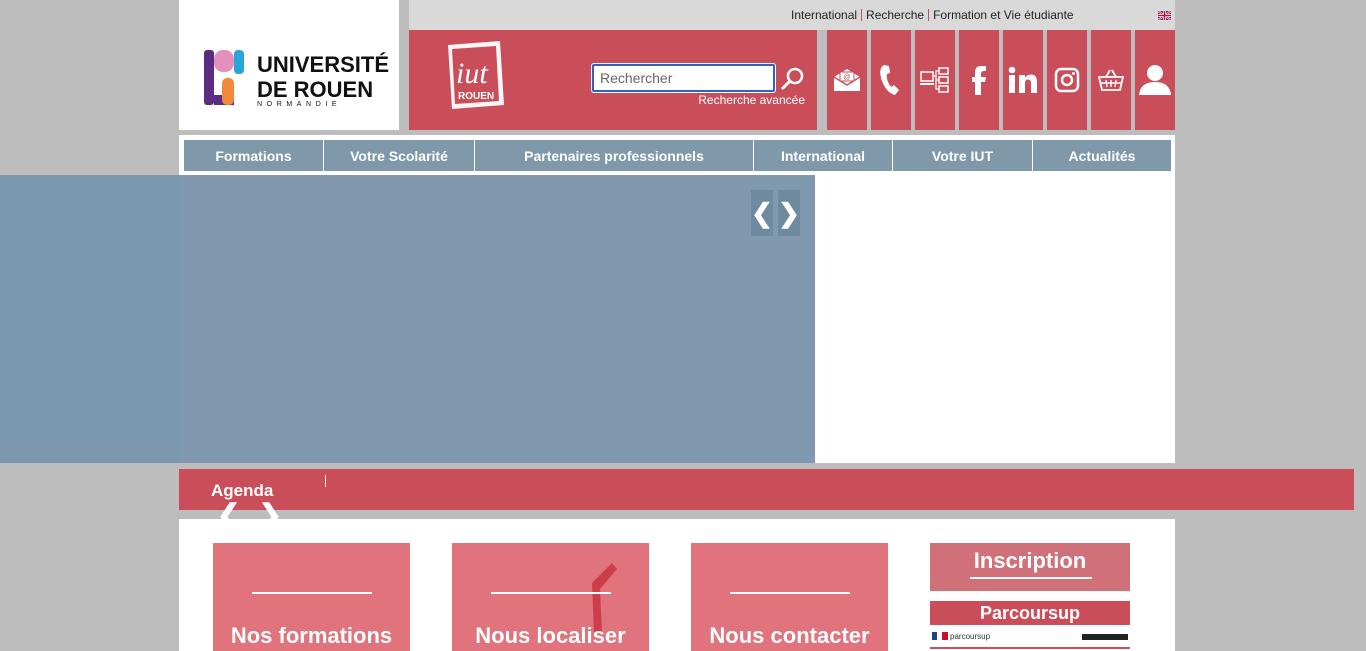  What do you see at coordinates (254, 155) in the screenshot?
I see `nav-formations: Formations` at bounding box center [254, 155].